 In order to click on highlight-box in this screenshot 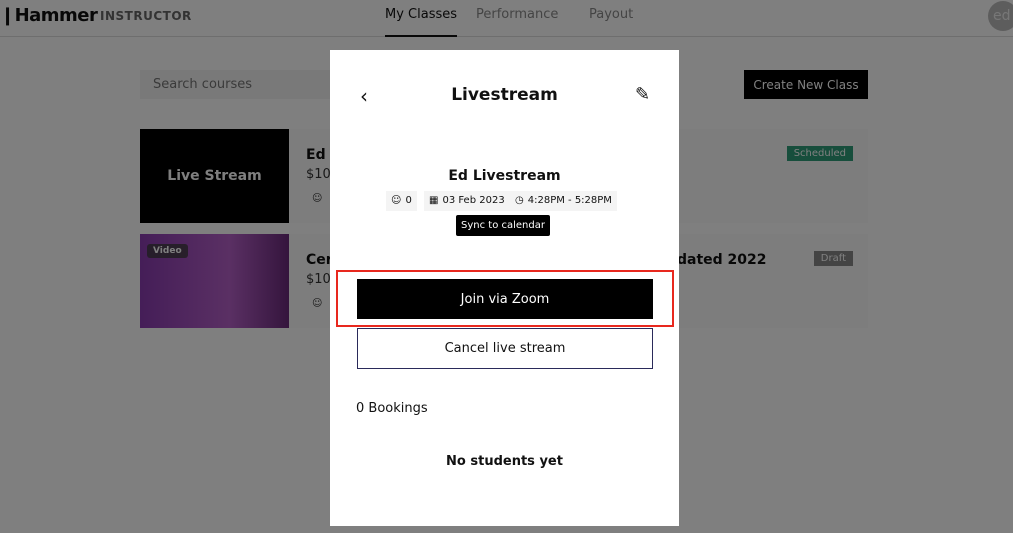, I will do `click(505, 298)`.